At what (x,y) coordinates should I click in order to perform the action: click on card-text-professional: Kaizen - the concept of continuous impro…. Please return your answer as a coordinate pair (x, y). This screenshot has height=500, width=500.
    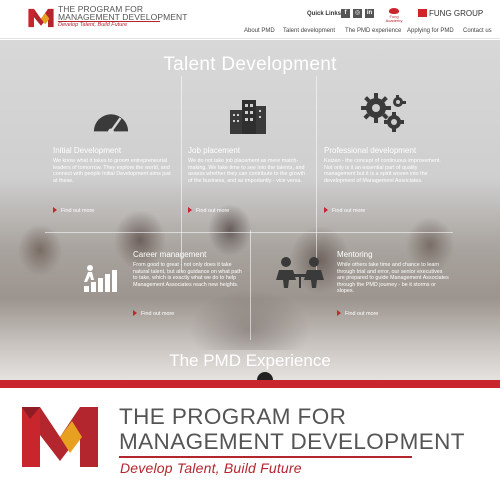
    Looking at the image, I should click on (382, 171).